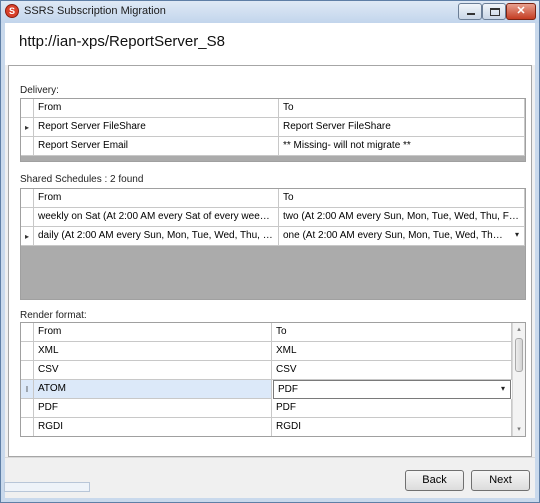 This screenshot has height=503, width=540. Describe the element at coordinates (392, 408) in the screenshot. I see `render-to-cell: PDF` at that location.